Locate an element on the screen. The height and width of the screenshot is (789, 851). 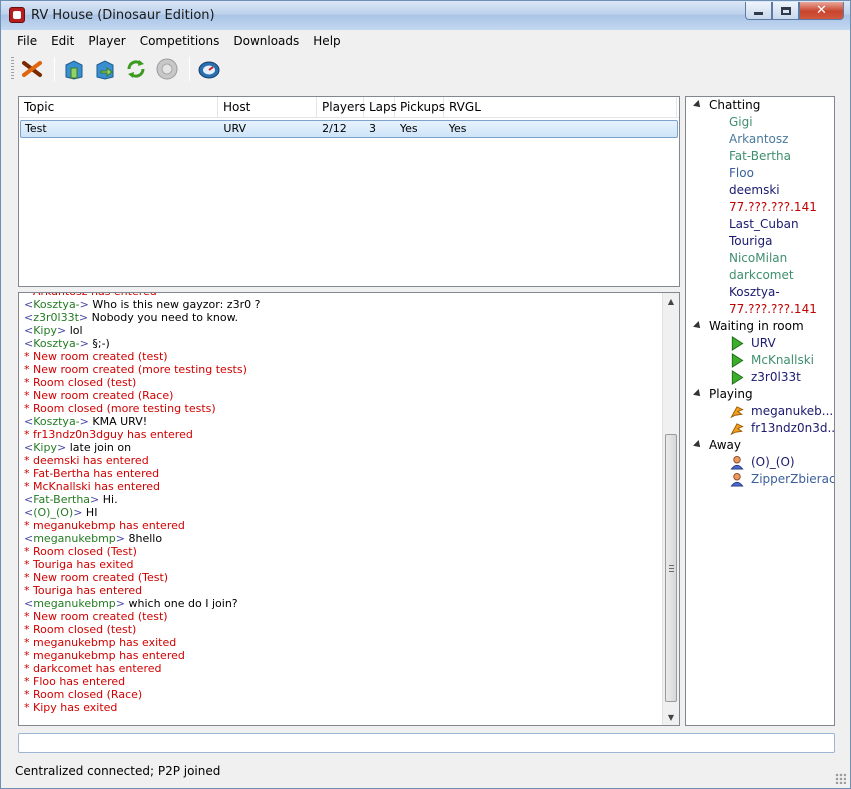
chat-scrollbar: ▲ ▼ is located at coordinates (670, 509).